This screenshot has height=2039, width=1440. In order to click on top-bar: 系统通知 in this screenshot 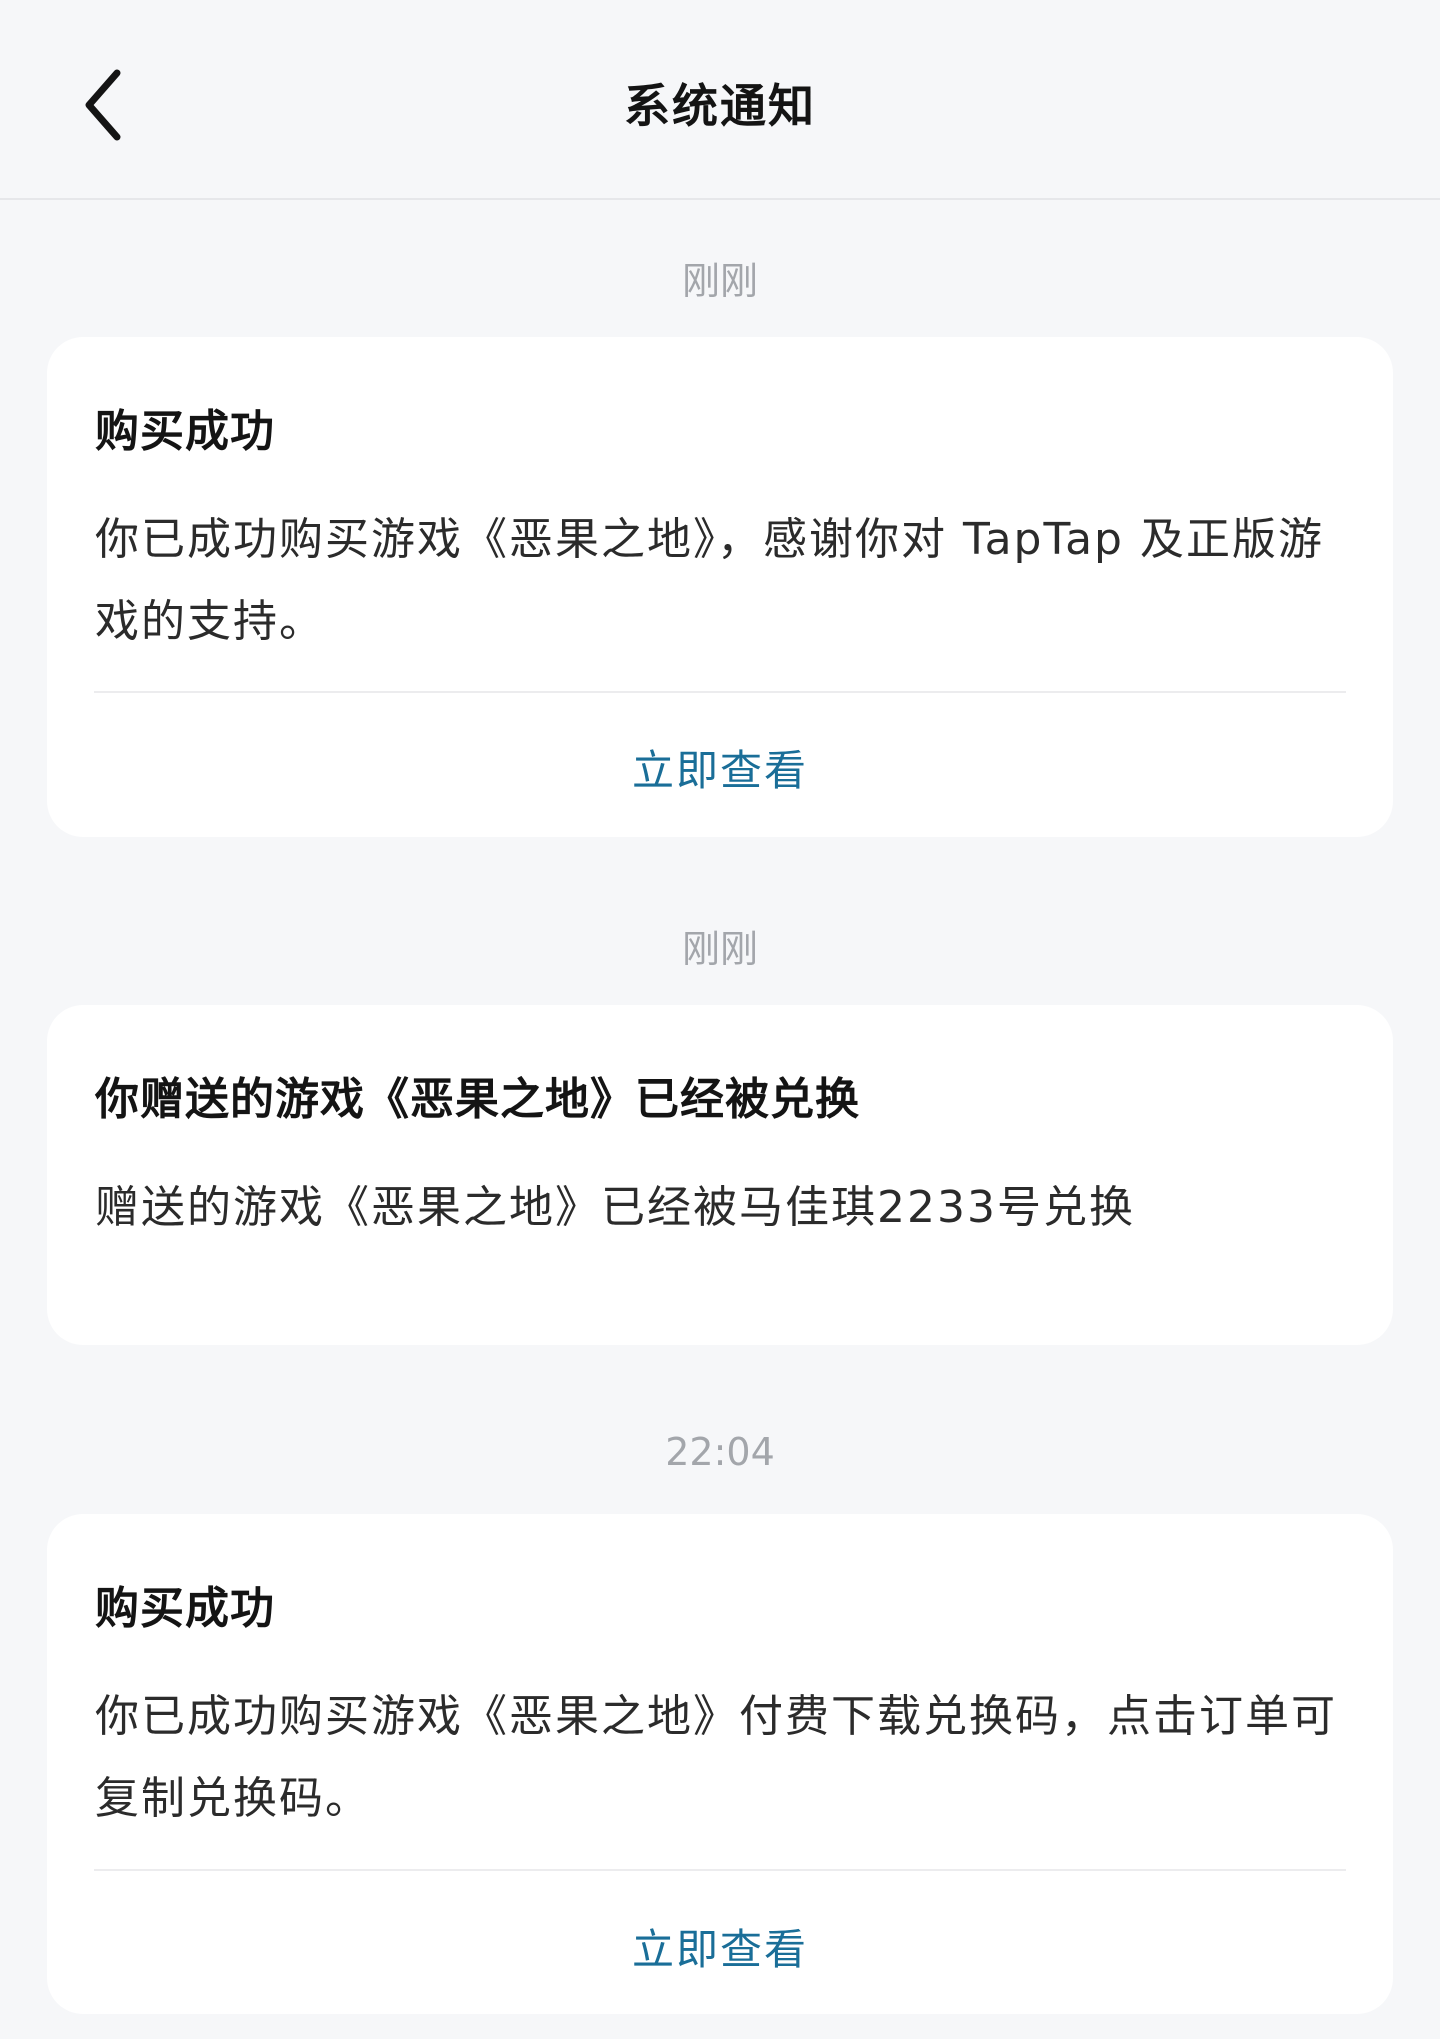, I will do `click(720, 100)`.